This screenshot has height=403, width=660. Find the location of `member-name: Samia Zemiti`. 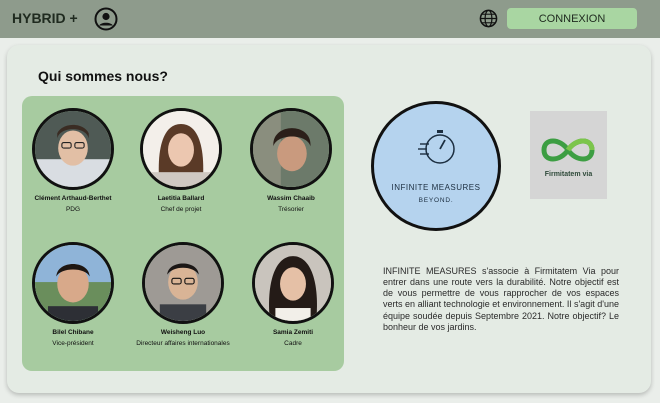

member-name: Samia Zemiti is located at coordinates (293, 332).